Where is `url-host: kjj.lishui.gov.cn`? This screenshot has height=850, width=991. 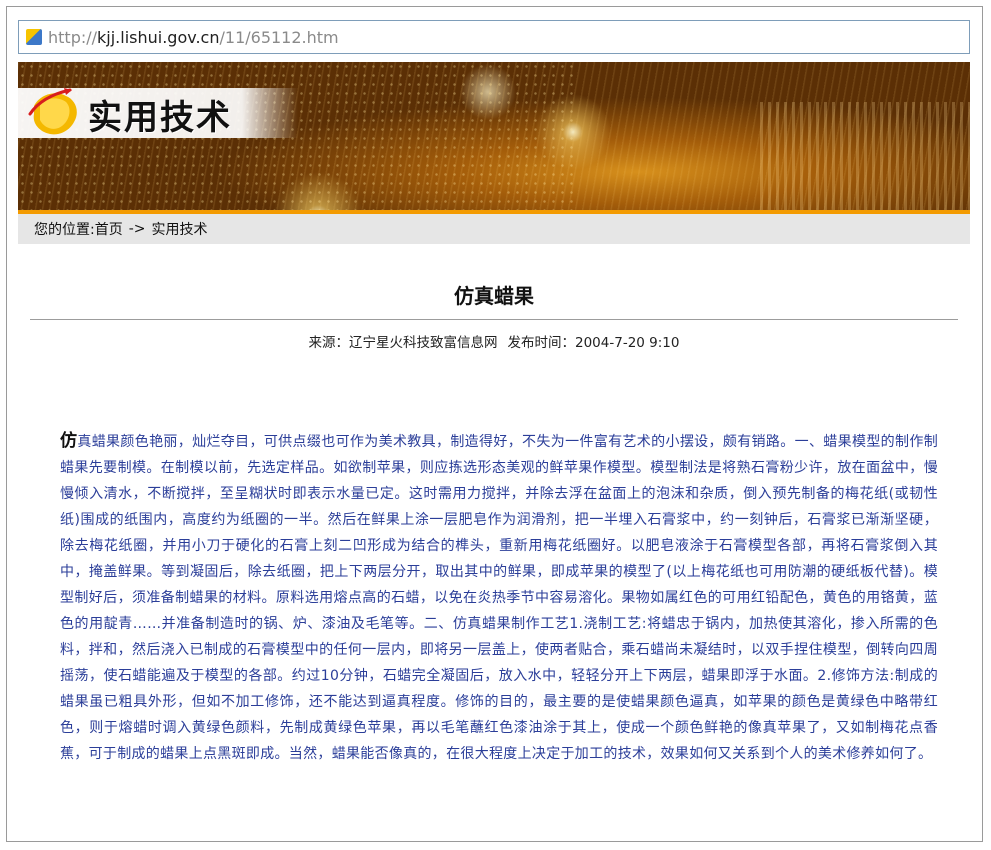
url-host: kjj.lishui.gov.cn is located at coordinates (158, 37).